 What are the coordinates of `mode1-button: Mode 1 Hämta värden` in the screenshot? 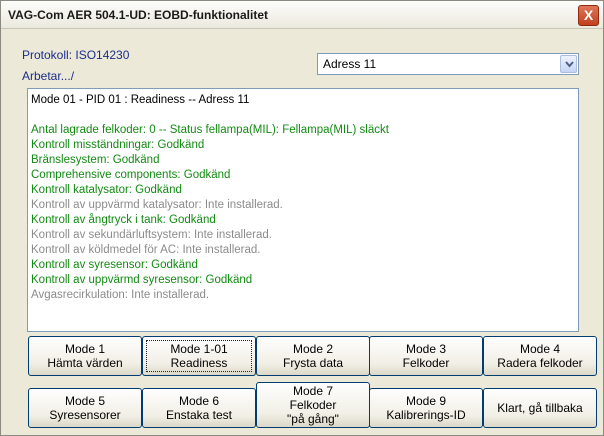 It's located at (85, 356).